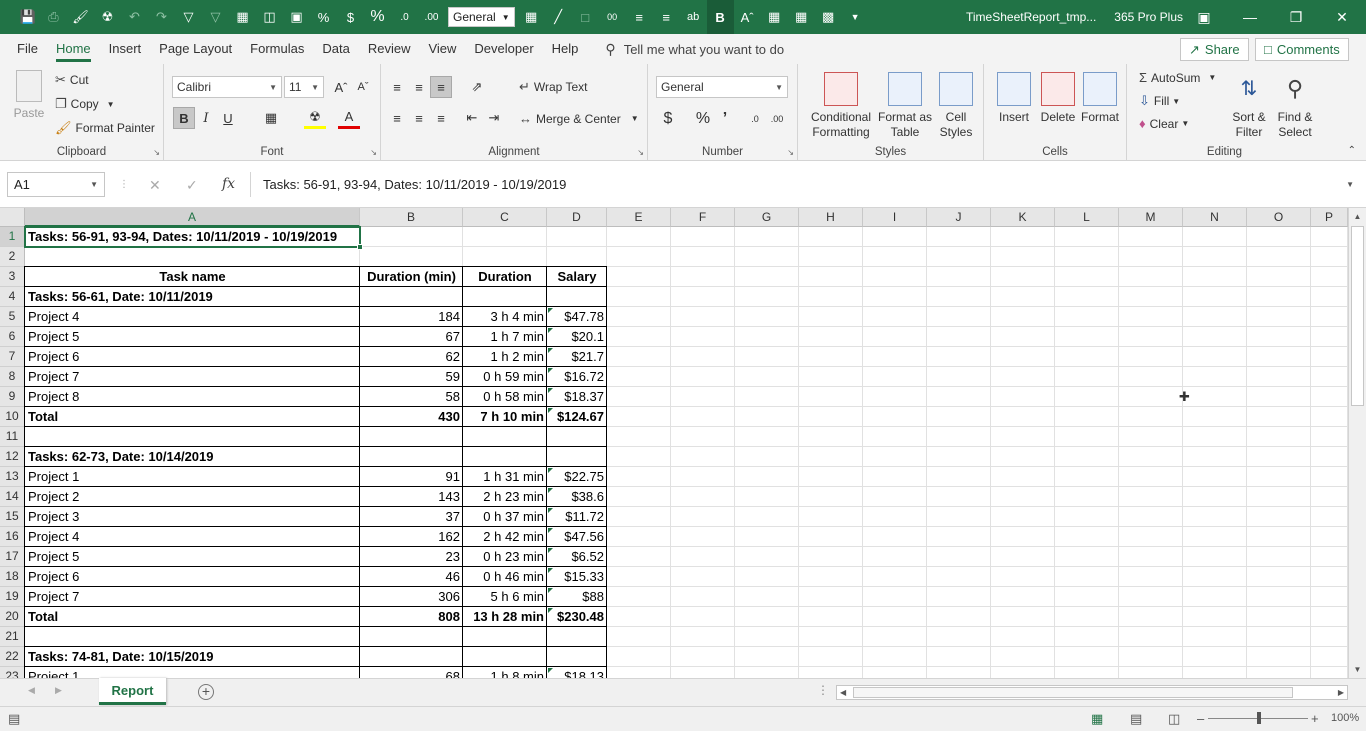 The height and width of the screenshot is (731, 1366). I want to click on enter-icon: ✓, so click(192, 185).